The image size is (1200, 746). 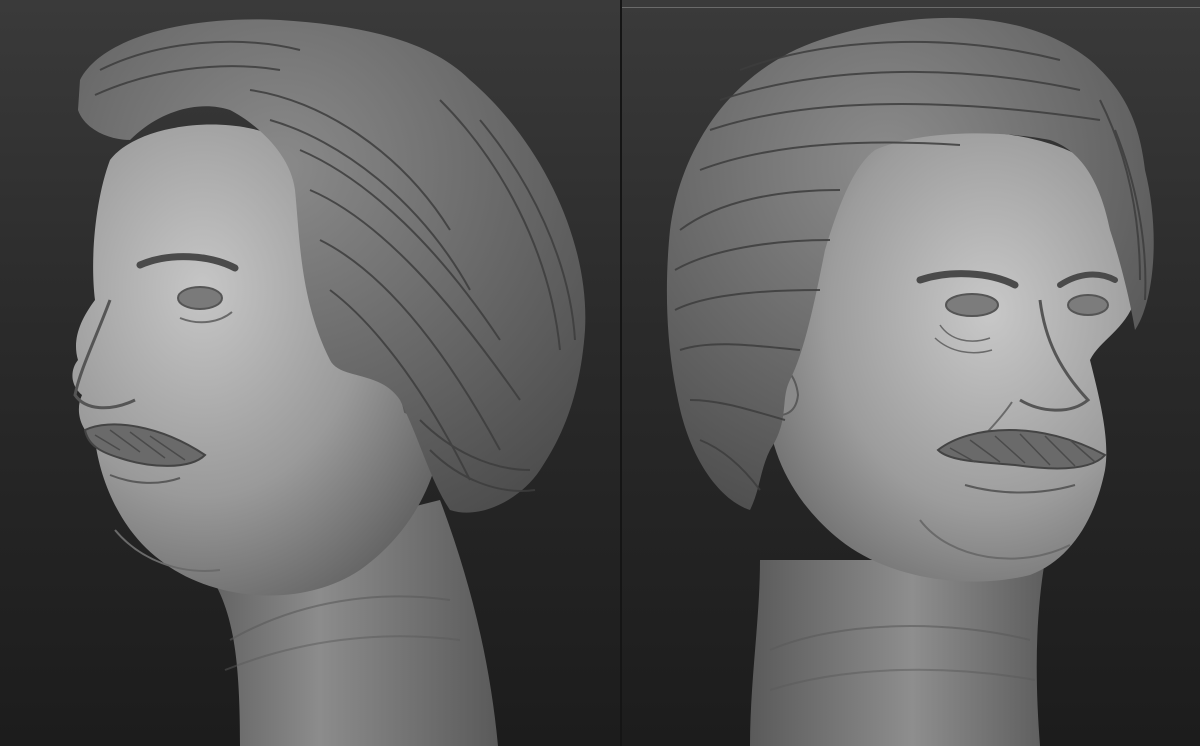 I want to click on right-neck, so click(x=897, y=653).